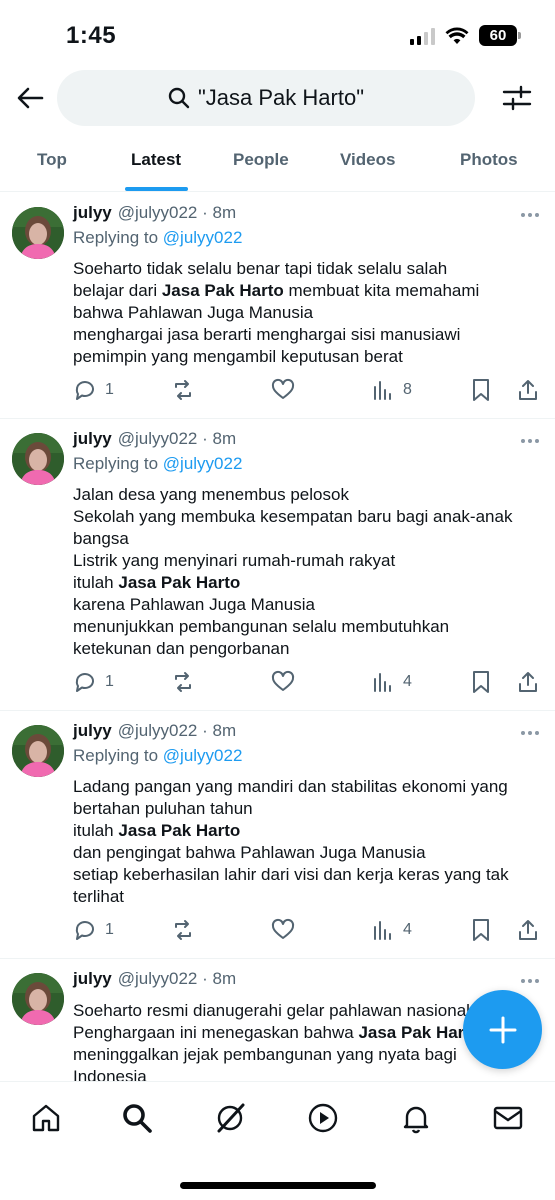  What do you see at coordinates (266, 98) in the screenshot?
I see `search-input: "Jasa Pak Harto"` at bounding box center [266, 98].